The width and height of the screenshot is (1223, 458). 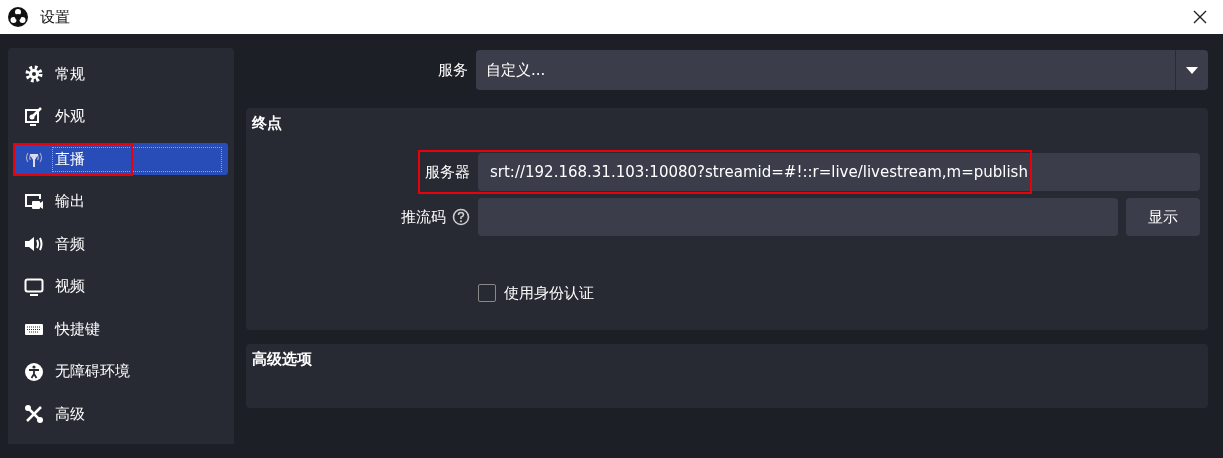 I want to click on sidebar-item: 音频, so click(x=121, y=244).